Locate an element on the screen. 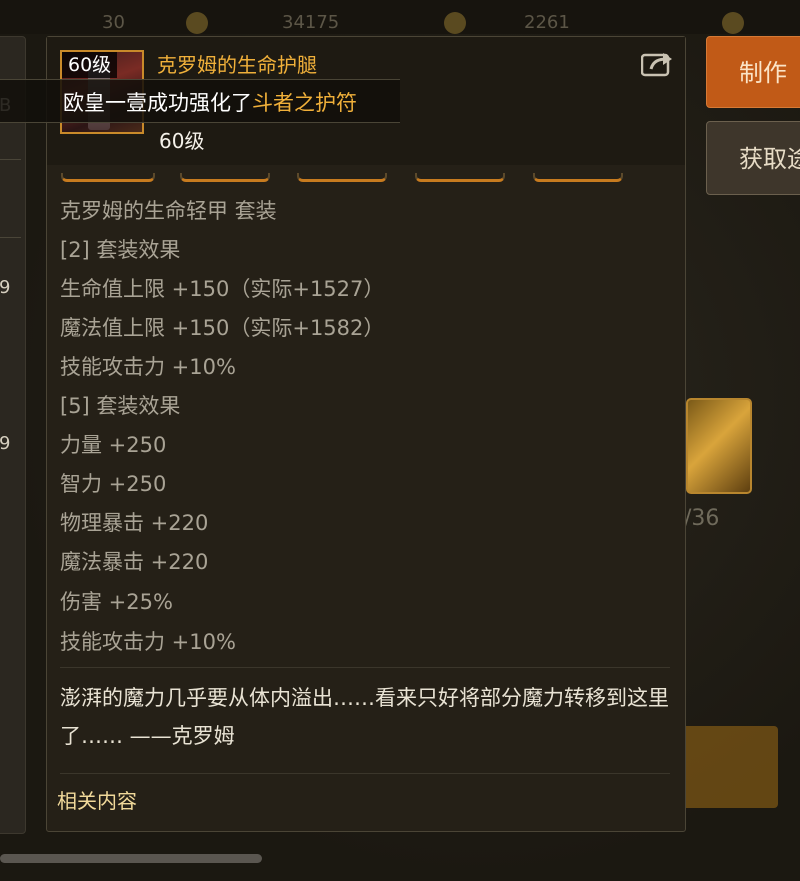 The height and width of the screenshot is (881, 800). currency-value: 2261 is located at coordinates (547, 22).